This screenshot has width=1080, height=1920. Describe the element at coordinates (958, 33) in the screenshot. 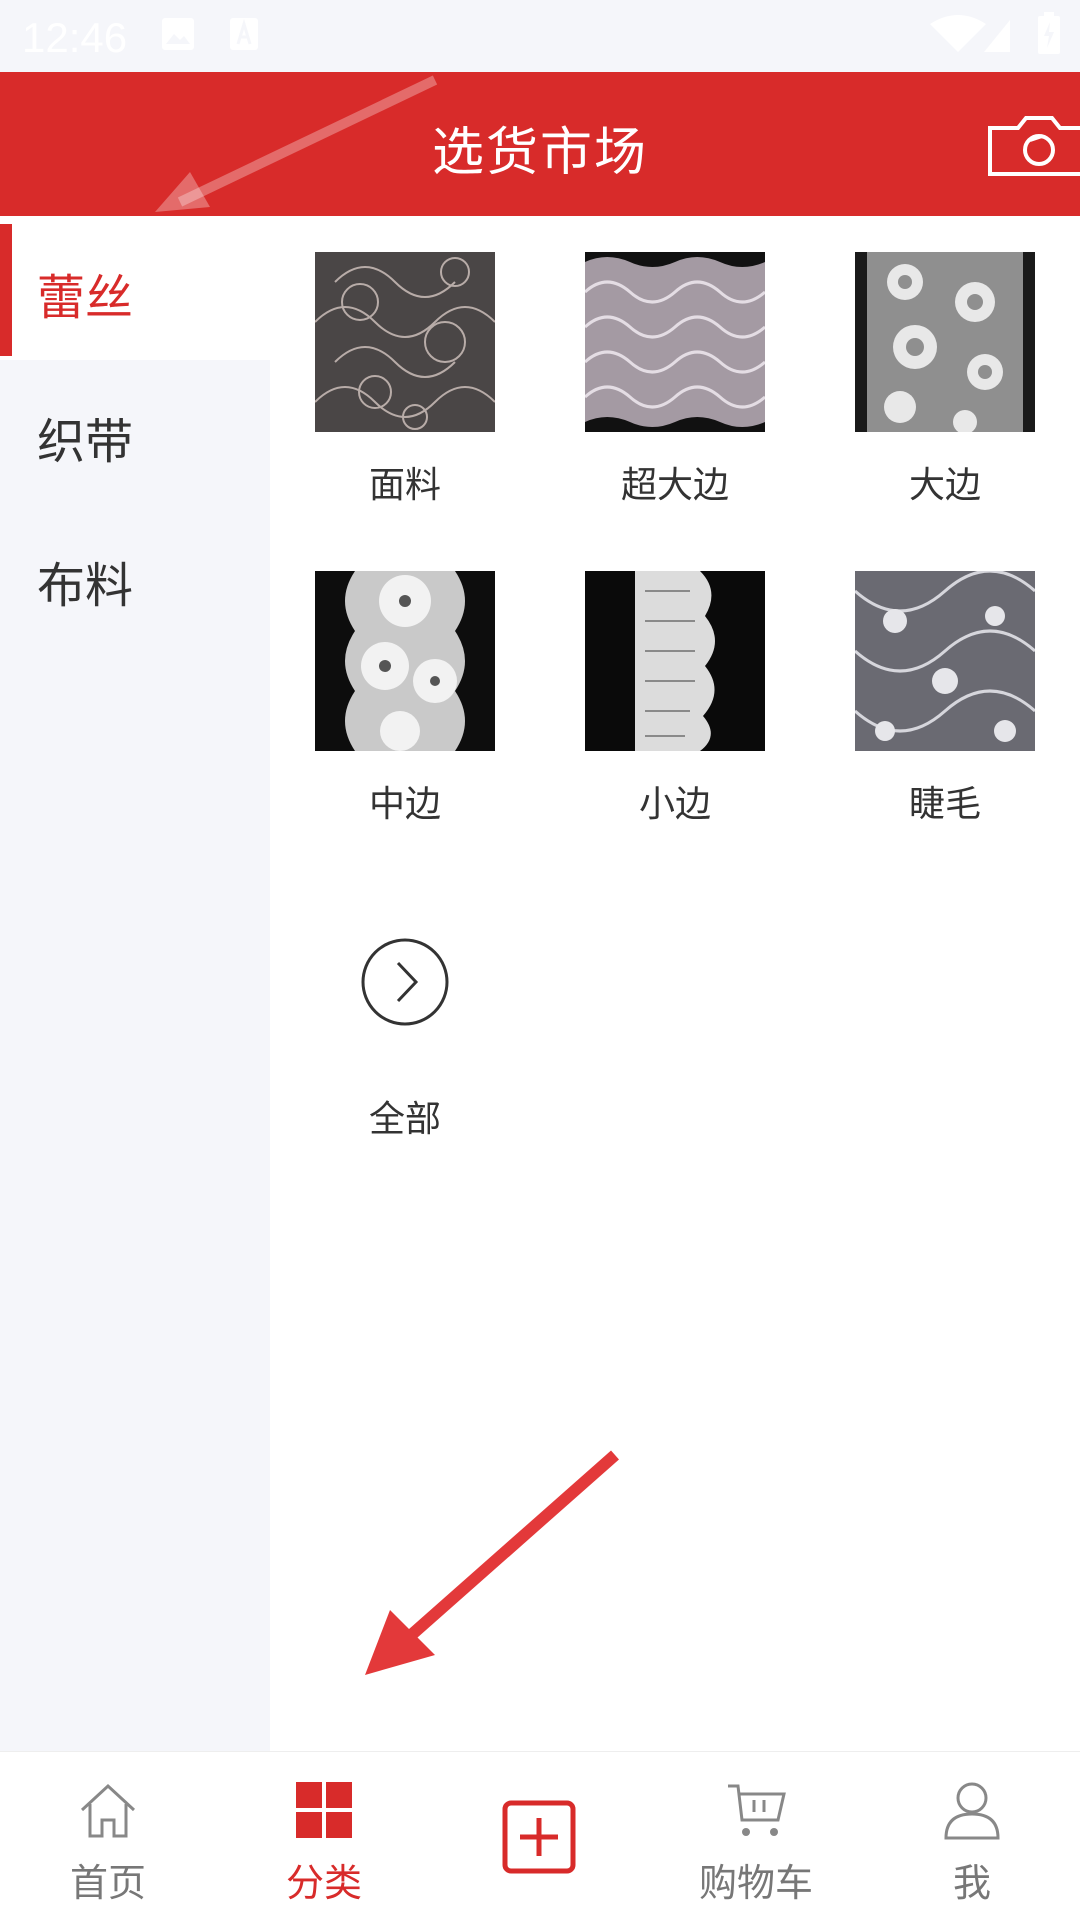

I see `wifi-icon` at that location.